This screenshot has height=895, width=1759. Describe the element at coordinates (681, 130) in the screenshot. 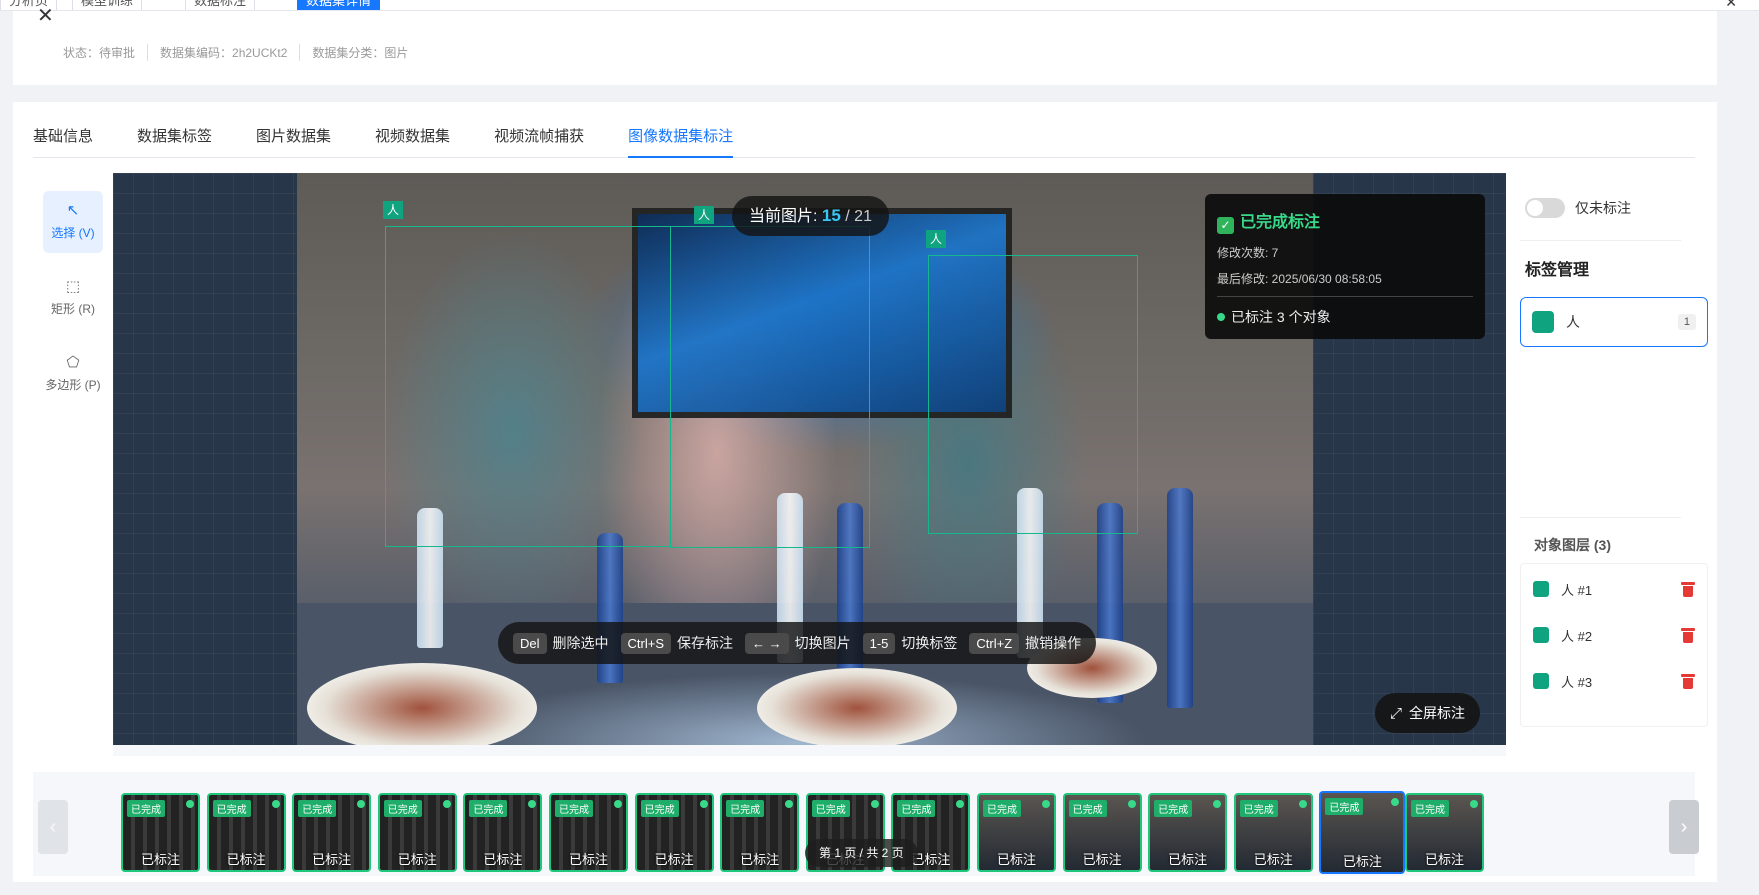

I see `tab-image-annotation: 图像数据集标注` at that location.